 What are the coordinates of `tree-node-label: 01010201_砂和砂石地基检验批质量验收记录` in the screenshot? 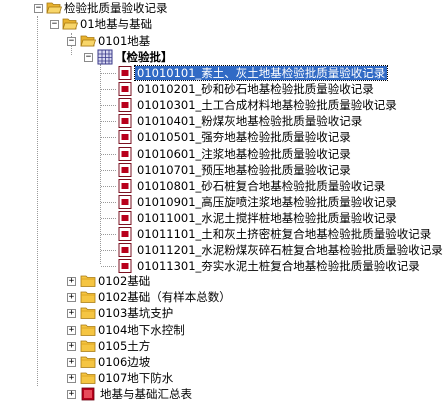 It's located at (255, 89).